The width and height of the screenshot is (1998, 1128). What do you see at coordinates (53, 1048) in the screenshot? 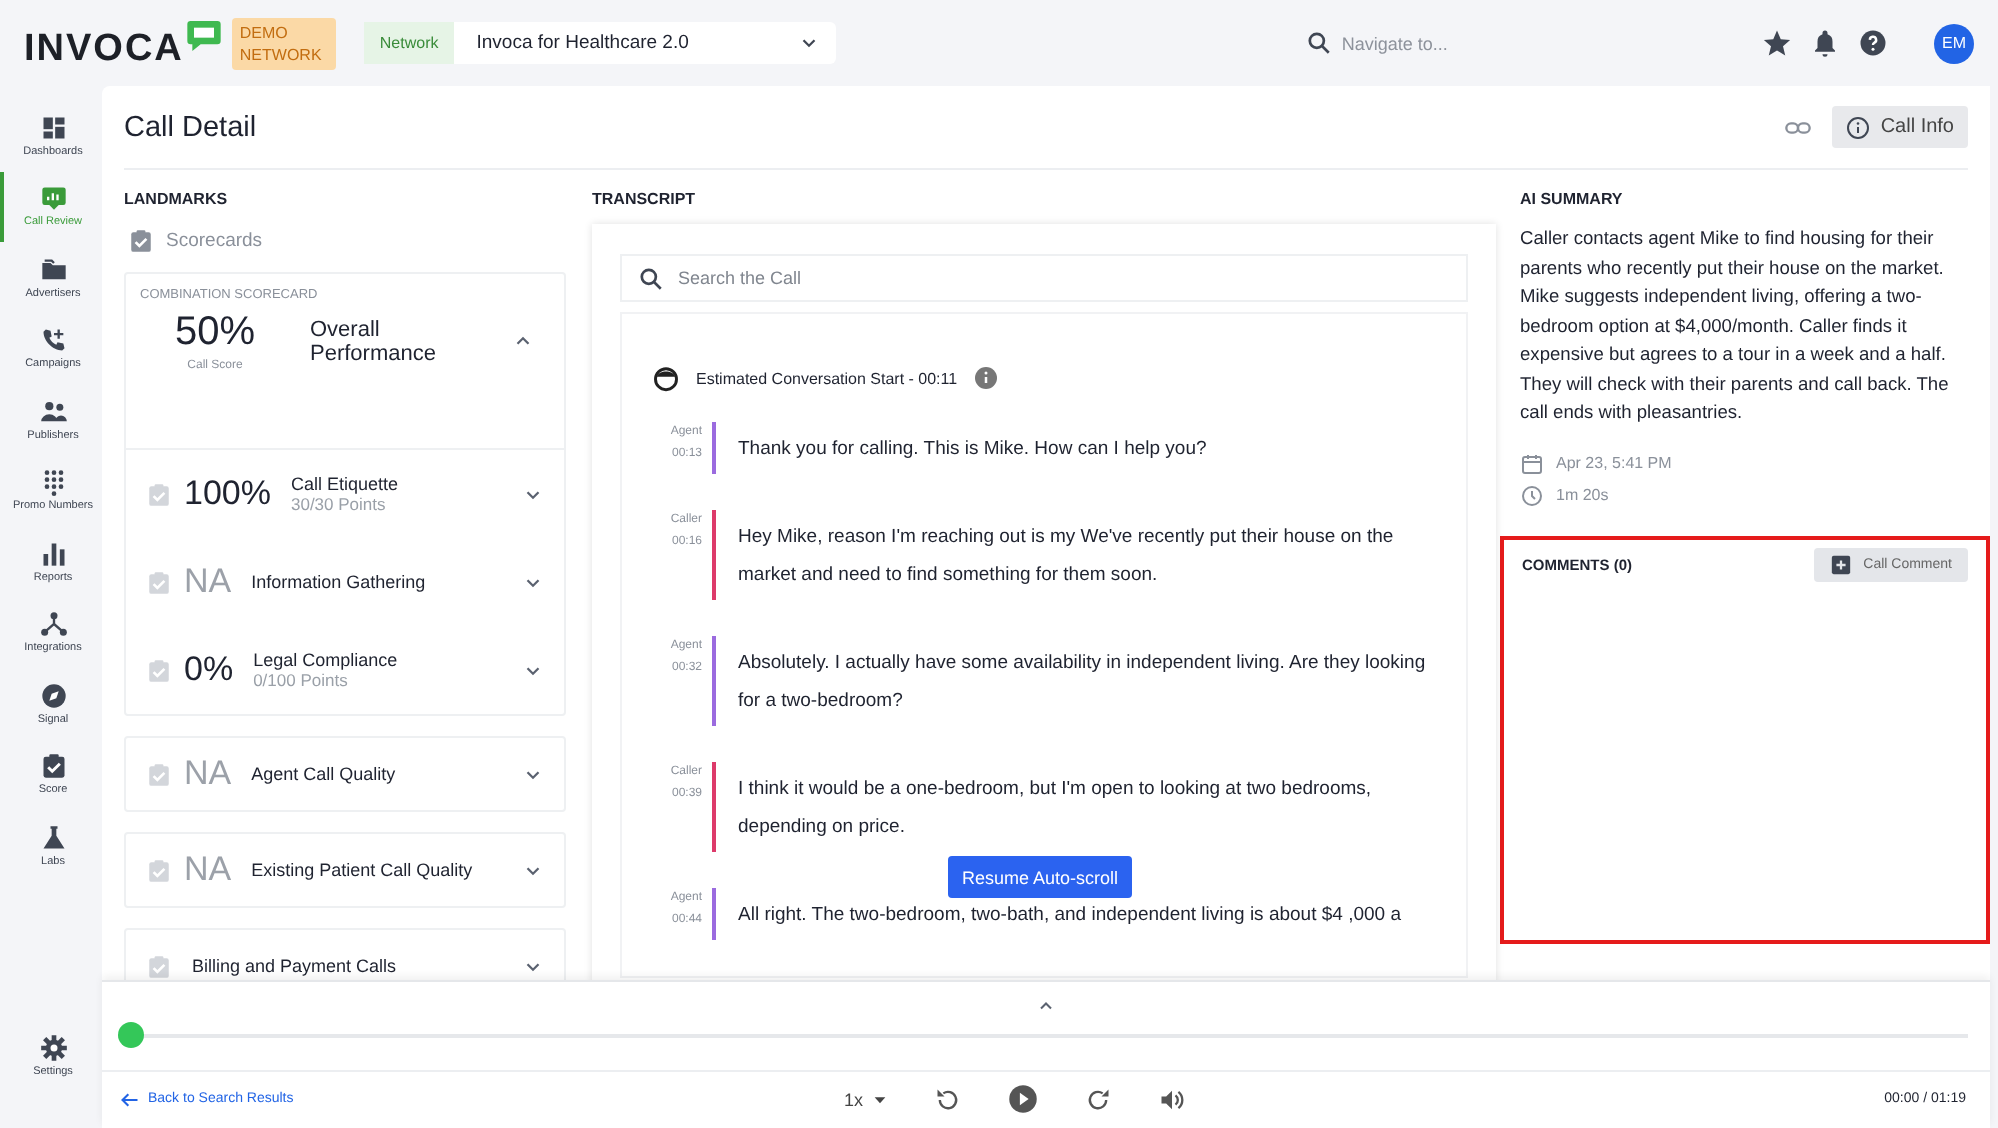
I see `settings-icon` at bounding box center [53, 1048].